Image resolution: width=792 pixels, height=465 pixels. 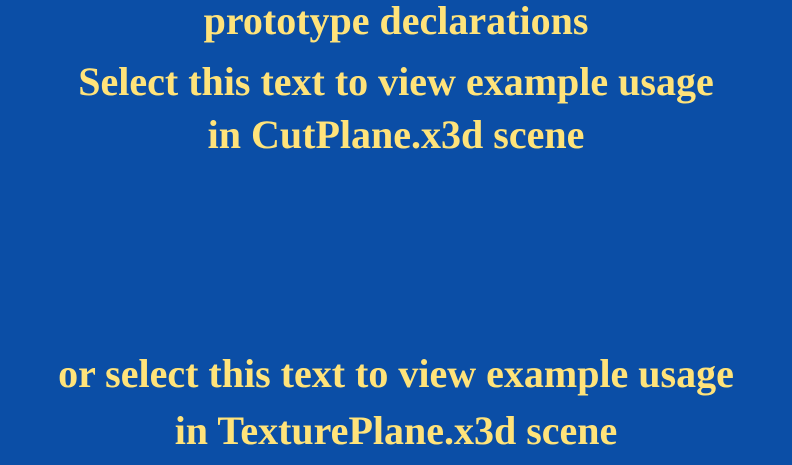 What do you see at coordinates (396, 135) in the screenshot?
I see `cutplane-link-line-2: in CutPlane.x3d scene` at bounding box center [396, 135].